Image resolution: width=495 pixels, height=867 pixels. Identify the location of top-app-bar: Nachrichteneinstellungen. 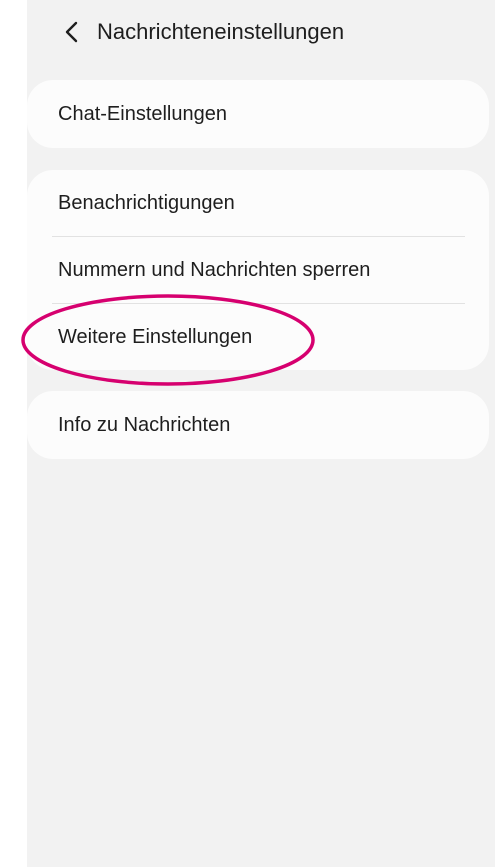
(261, 33).